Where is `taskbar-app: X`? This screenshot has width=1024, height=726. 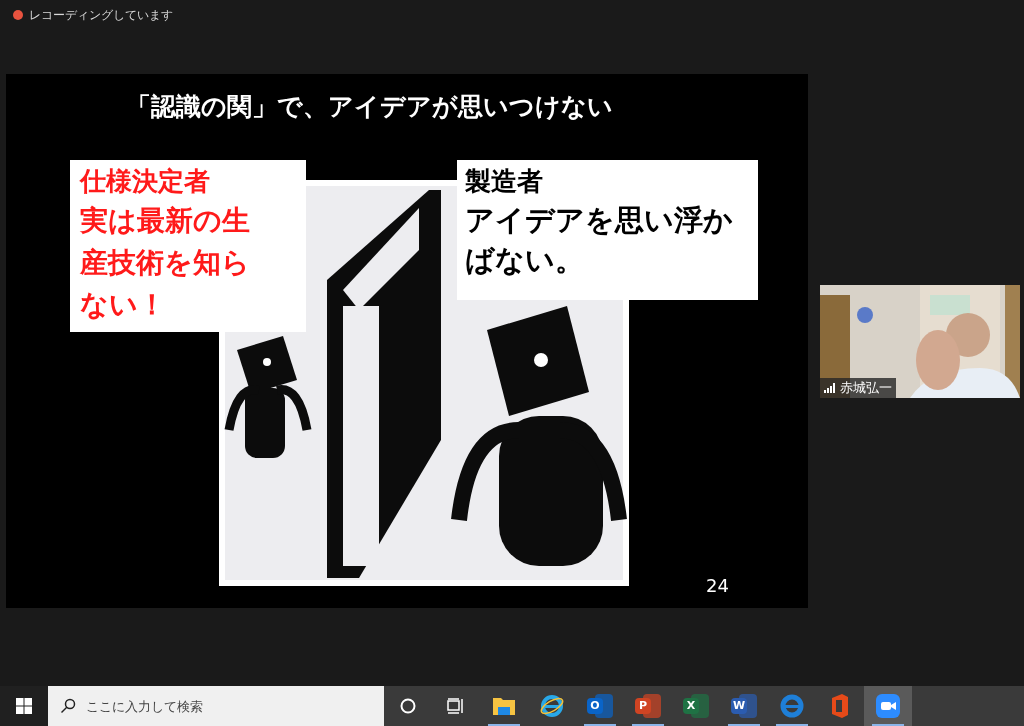
taskbar-app: X is located at coordinates (696, 706).